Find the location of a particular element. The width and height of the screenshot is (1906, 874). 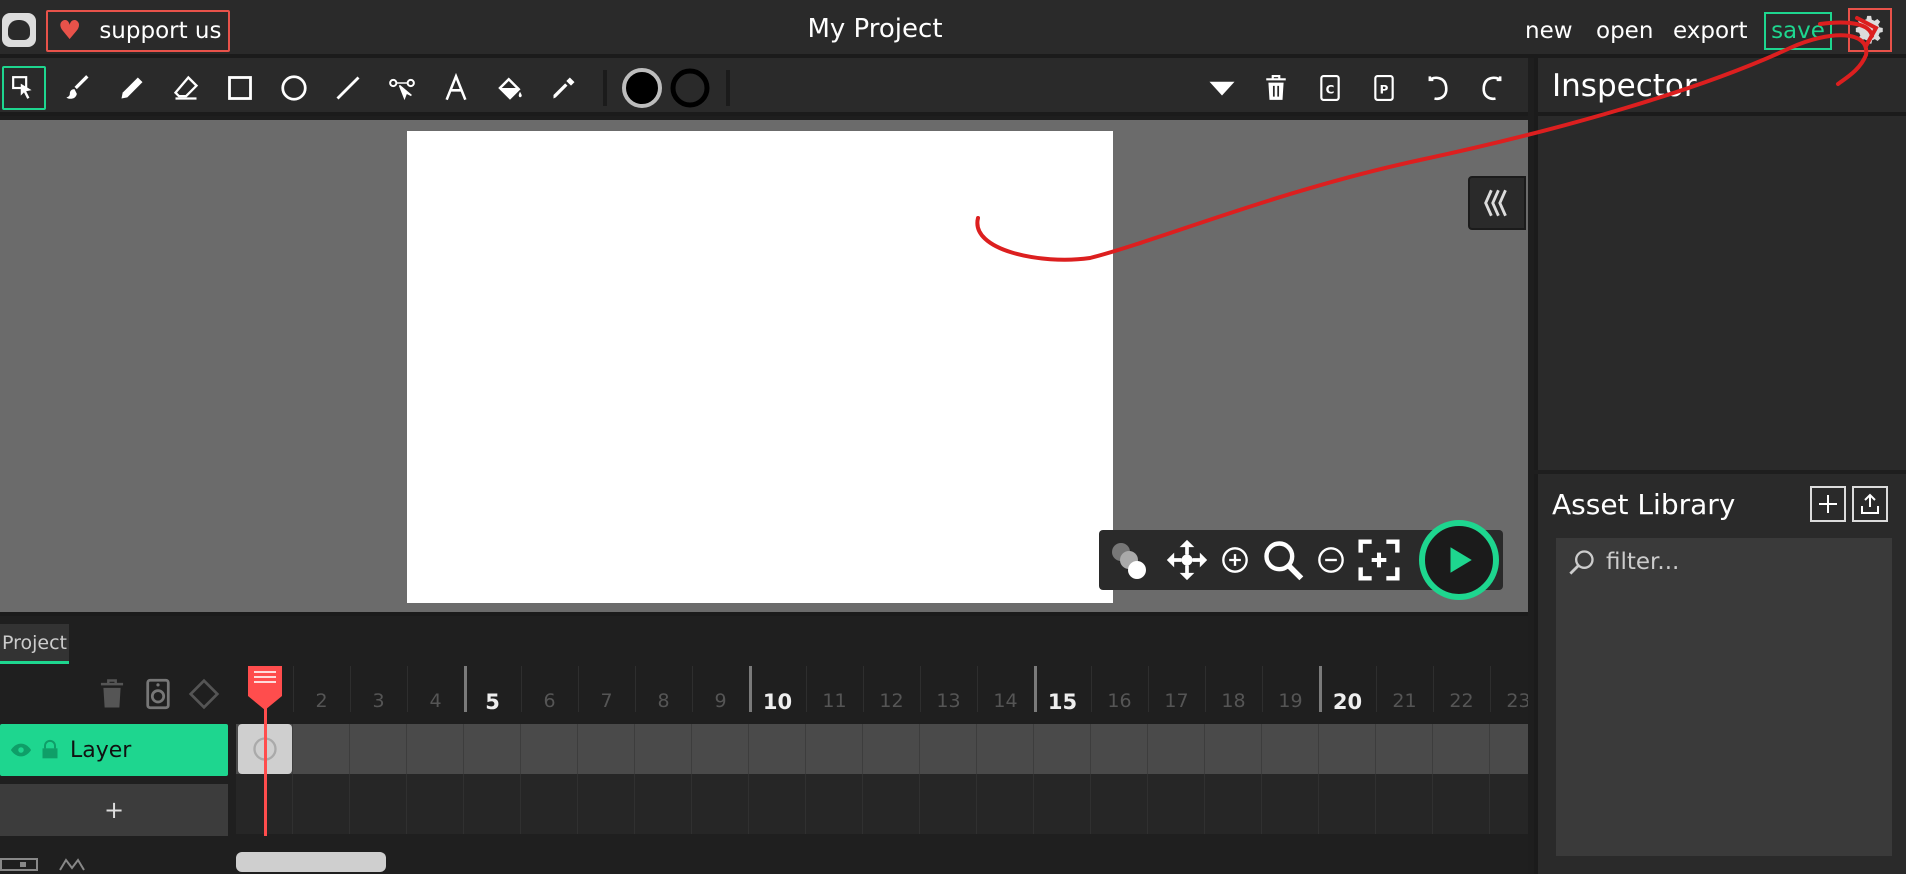

tweens-view-icon is located at coordinates (74, 864).